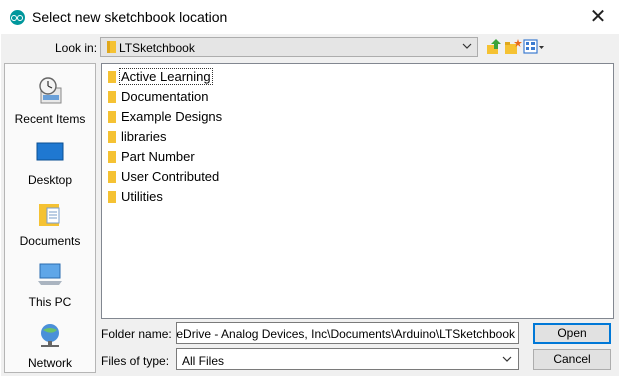  What do you see at coordinates (289, 47) in the screenshot?
I see `look-in-combo: LTSketchbook` at bounding box center [289, 47].